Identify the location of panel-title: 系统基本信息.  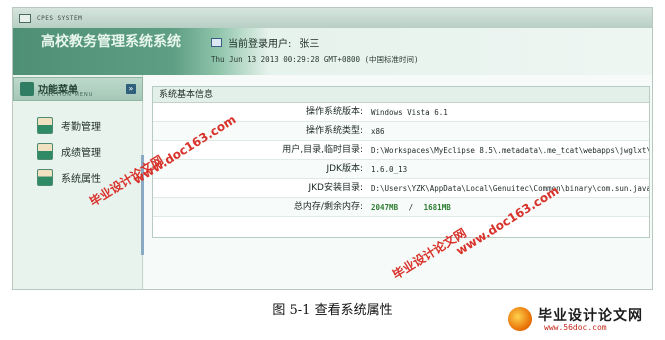
(401, 95).